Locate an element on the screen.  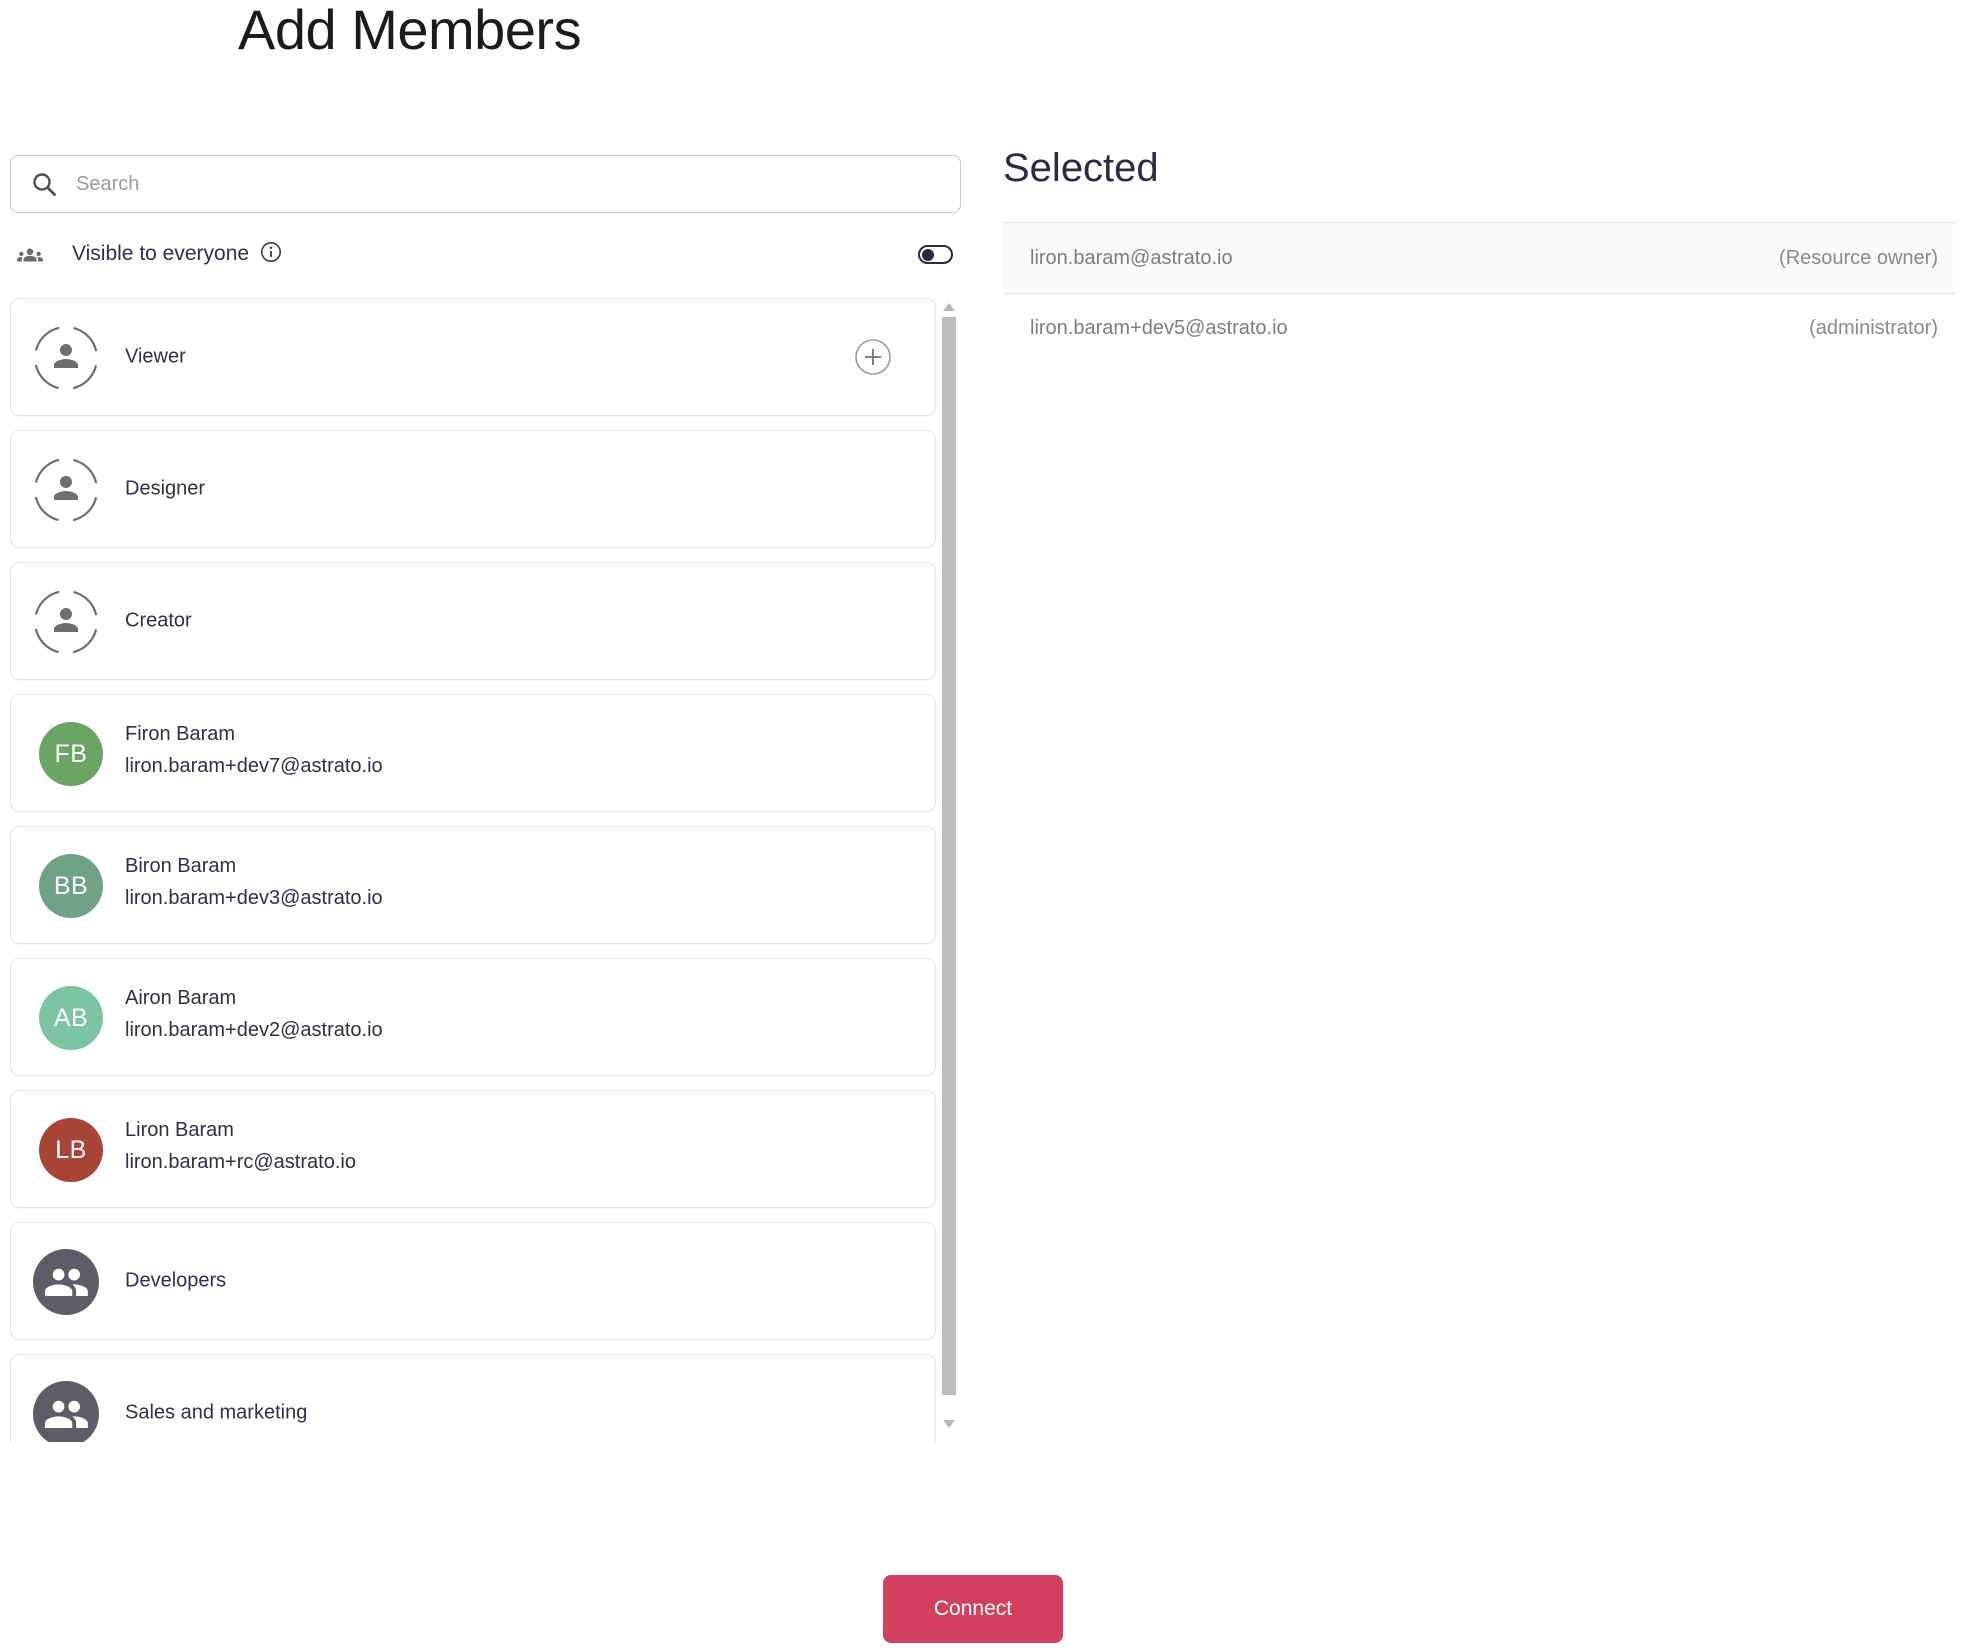
visibility-row: Visible to everyone is located at coordinates (481, 255).